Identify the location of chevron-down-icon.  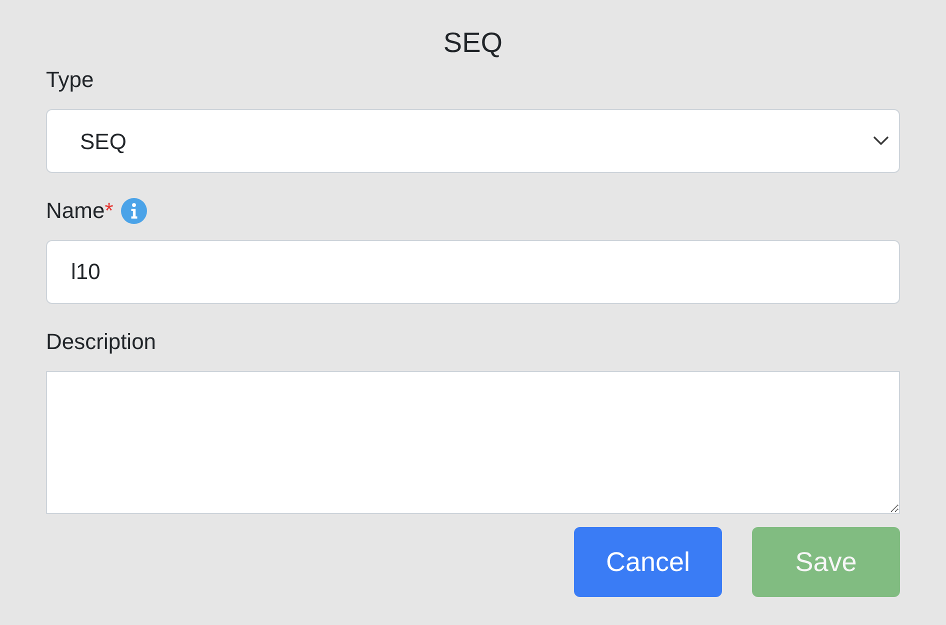
(881, 141).